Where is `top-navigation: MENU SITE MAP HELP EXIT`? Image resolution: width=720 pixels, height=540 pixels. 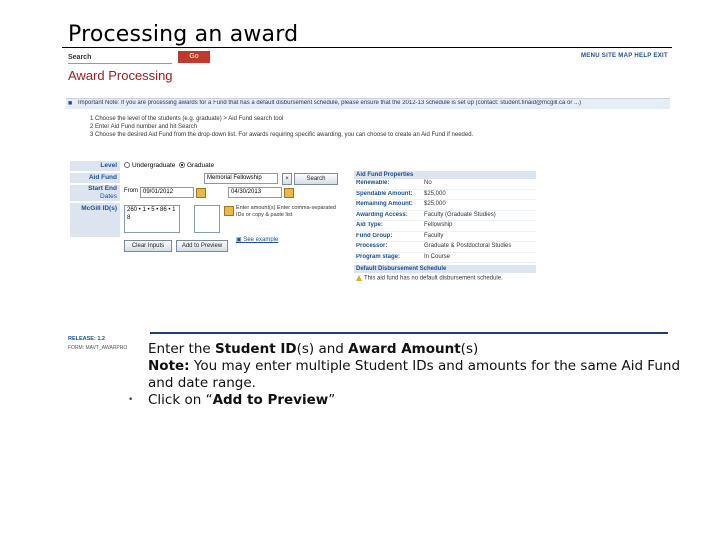 top-navigation: MENU SITE MAP HELP EXIT is located at coordinates (624, 56).